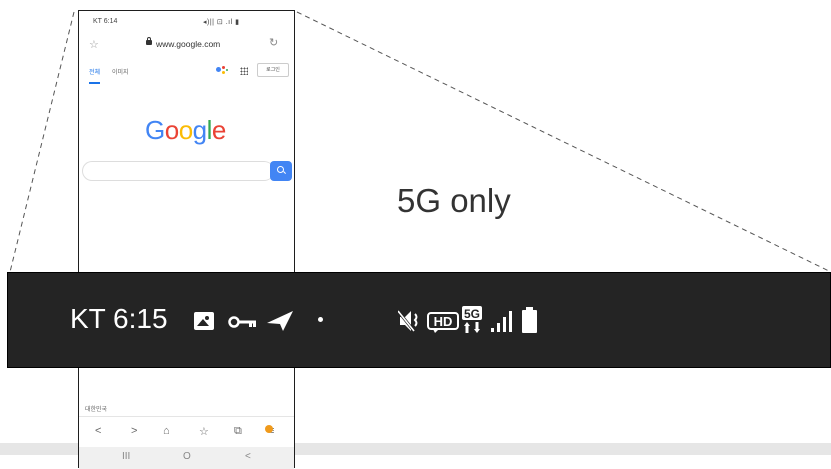  Describe the element at coordinates (221, 22) in the screenshot. I see `phone-status-icons: ◂)|| ⊡ .ıl ▮` at that location.